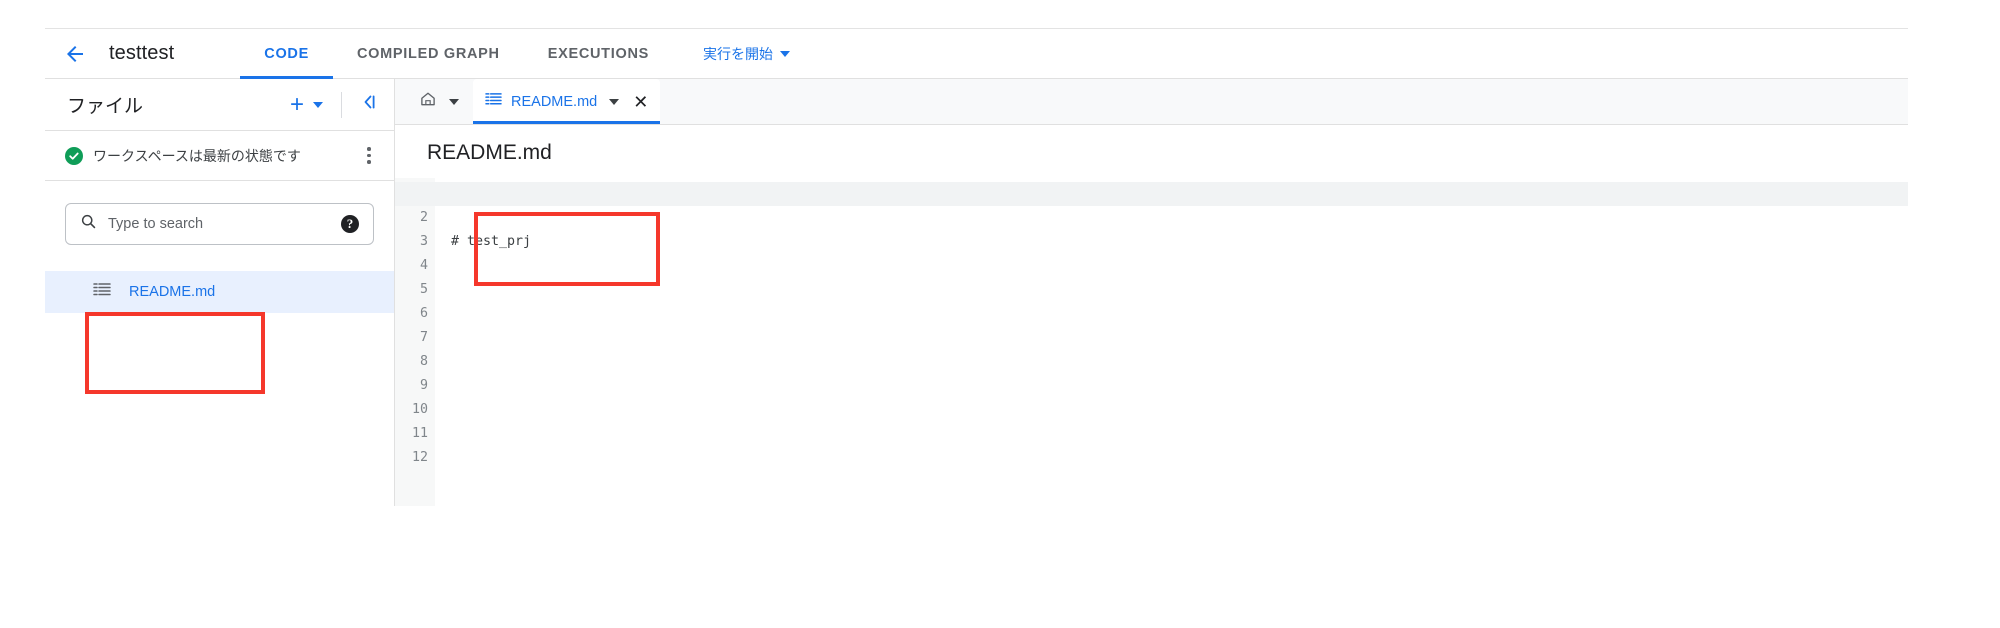 This screenshot has height=628, width=2000. Describe the element at coordinates (554, 101) in the screenshot. I see `editor-tab-label: README.md` at that location.